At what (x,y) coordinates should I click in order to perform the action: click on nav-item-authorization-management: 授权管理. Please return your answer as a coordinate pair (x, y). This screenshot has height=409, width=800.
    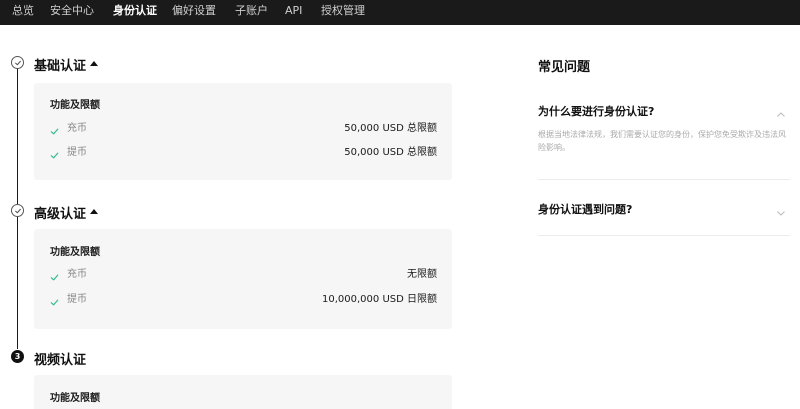
    Looking at the image, I should click on (343, 12).